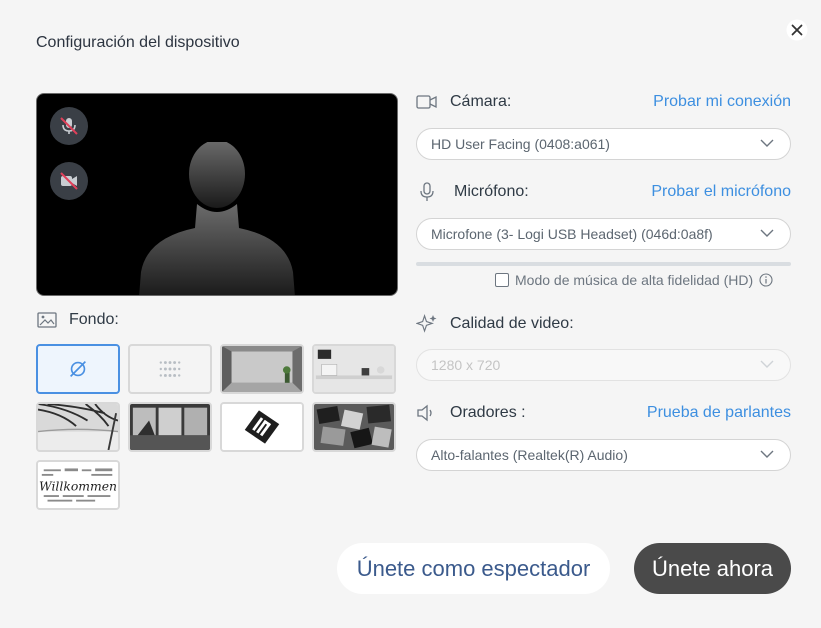 The width and height of the screenshot is (821, 628). I want to click on image-icon, so click(47, 320).